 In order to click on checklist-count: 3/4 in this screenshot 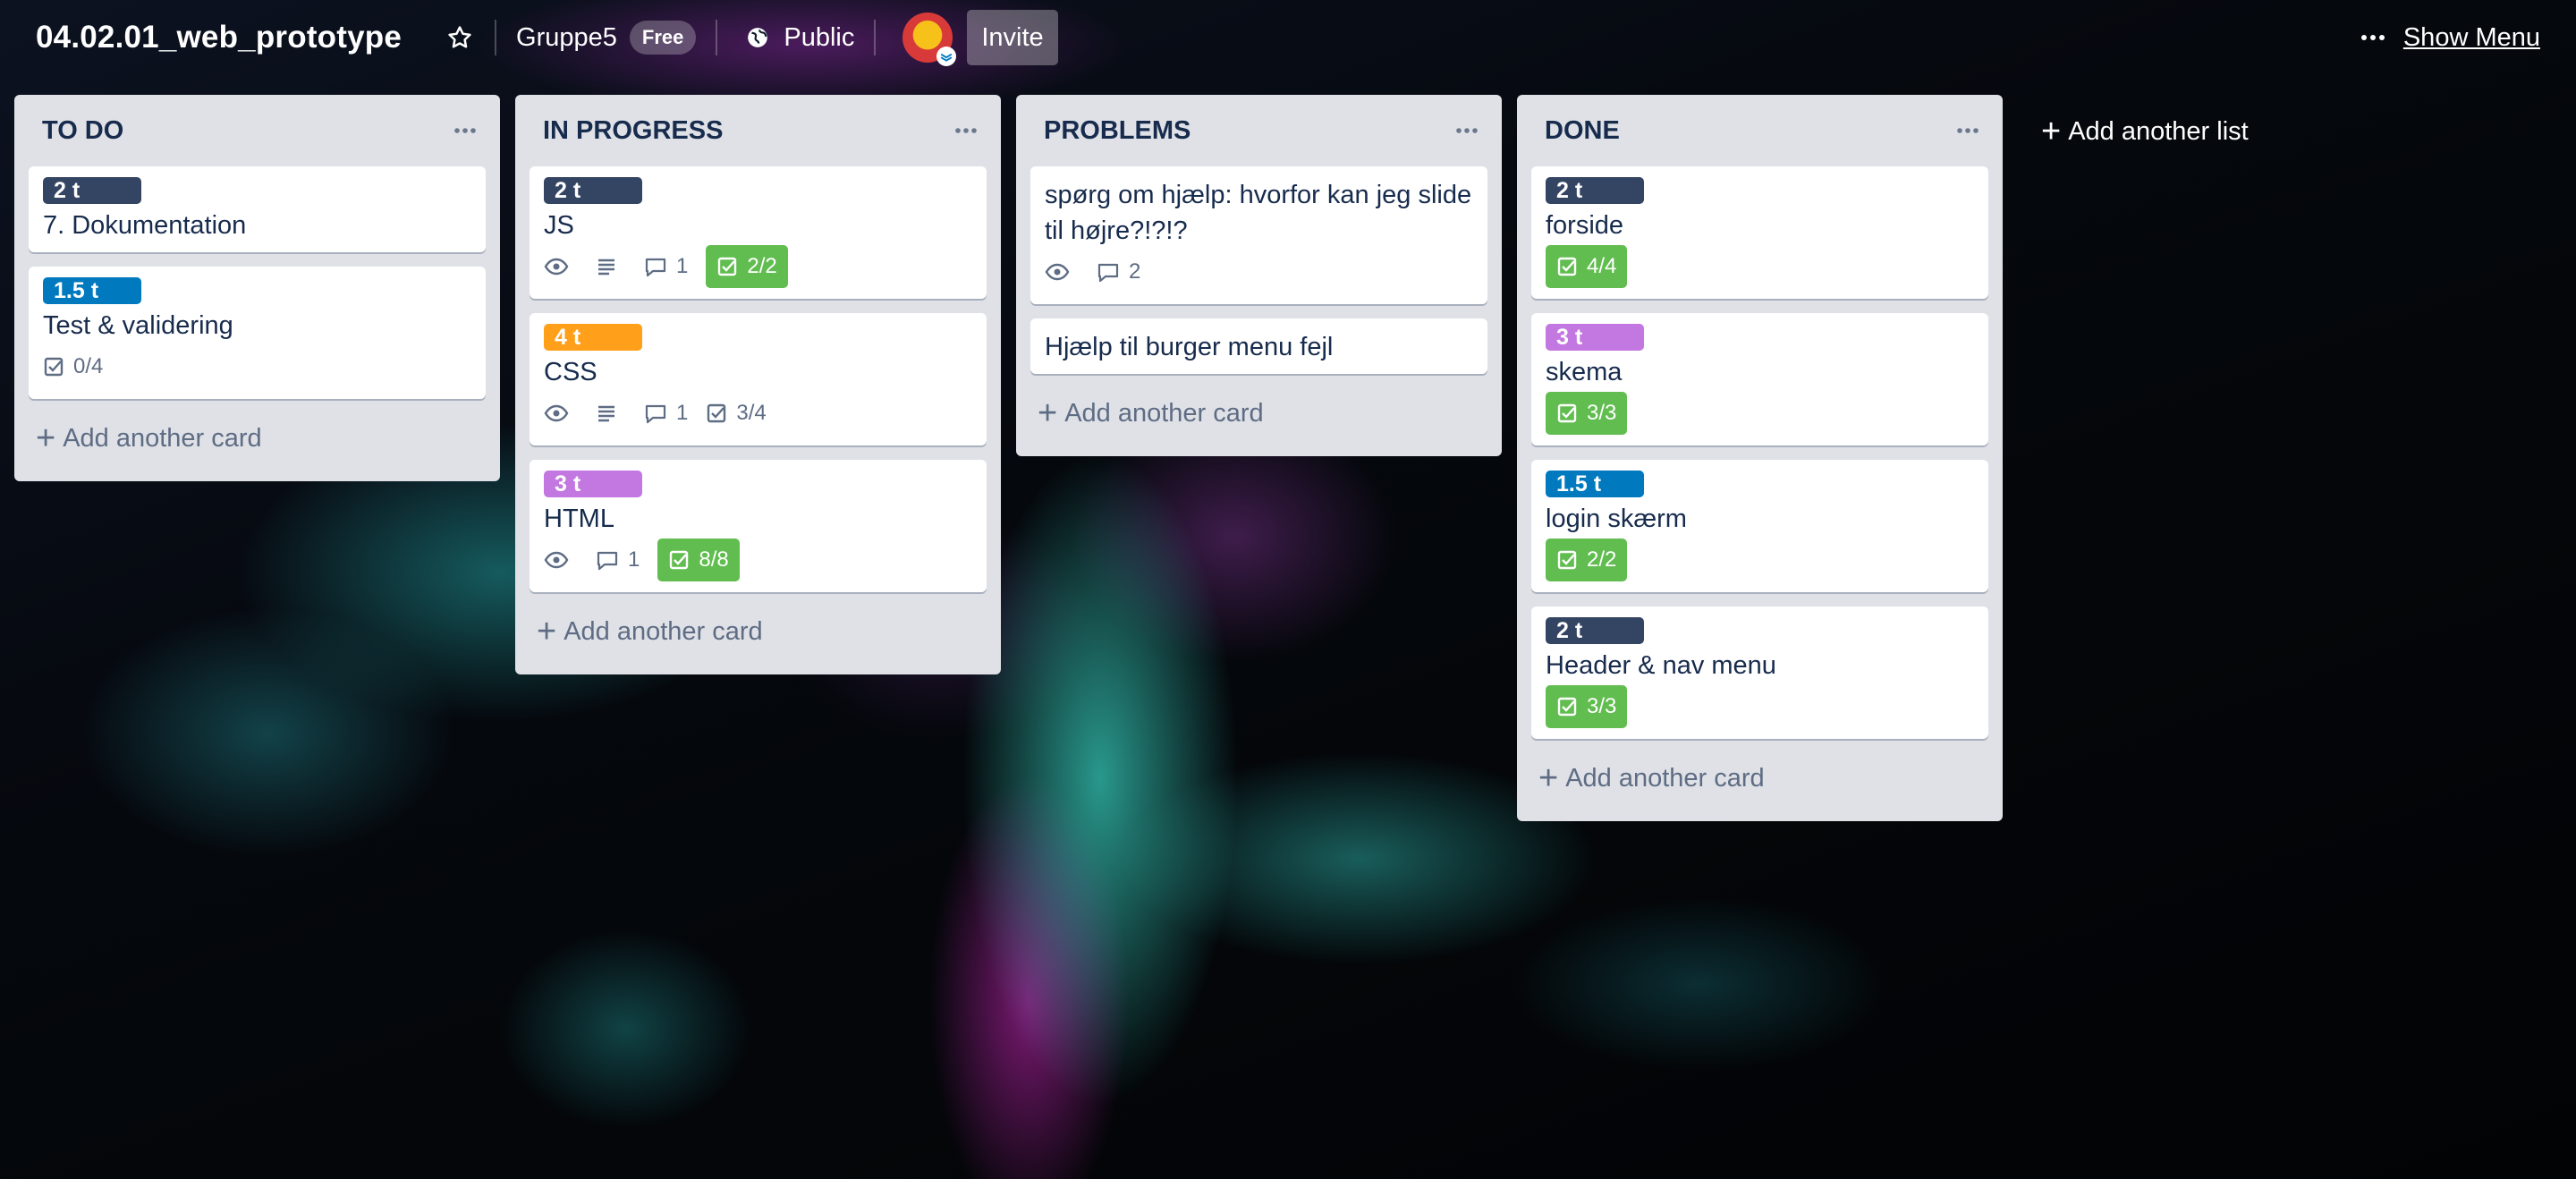, I will do `click(751, 413)`.